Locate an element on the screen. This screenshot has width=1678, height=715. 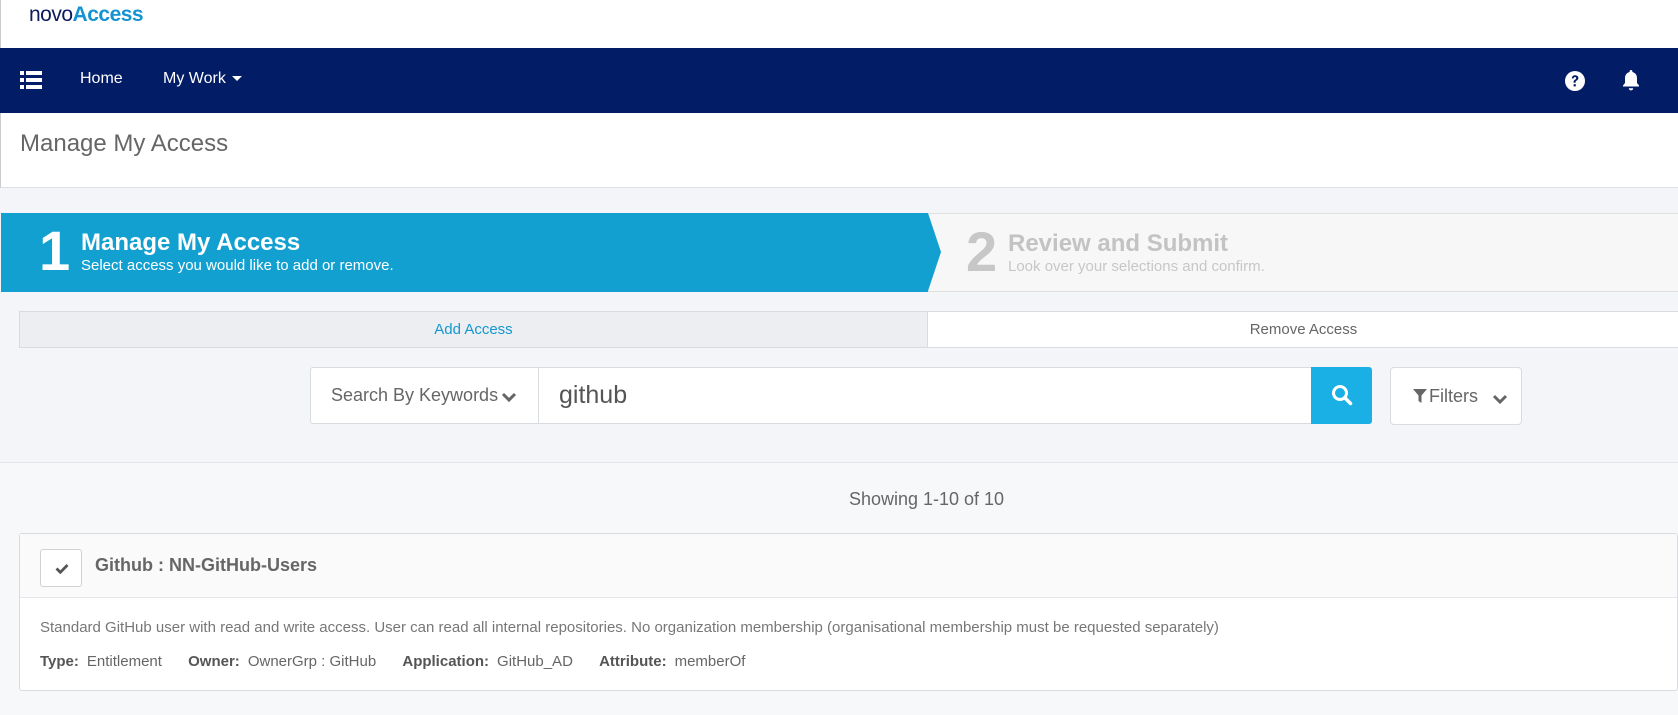
tab-add-access: Add Access is located at coordinates (474, 329).